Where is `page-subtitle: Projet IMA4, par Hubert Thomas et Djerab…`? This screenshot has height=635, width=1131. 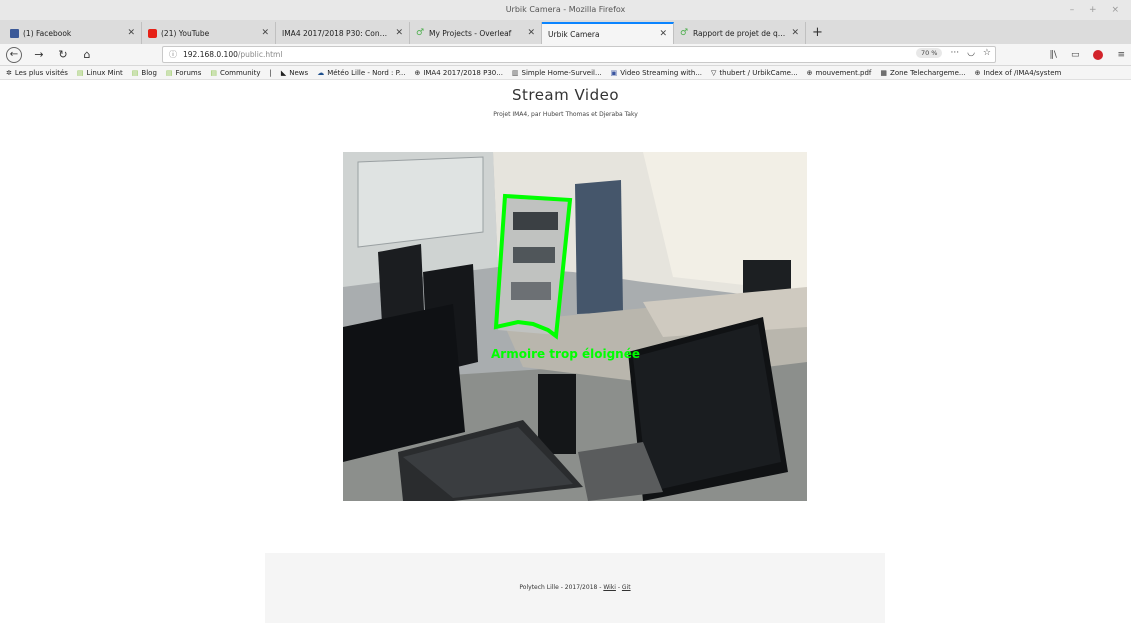 page-subtitle: Projet IMA4, par Hubert Thomas et Djerab… is located at coordinates (565, 114).